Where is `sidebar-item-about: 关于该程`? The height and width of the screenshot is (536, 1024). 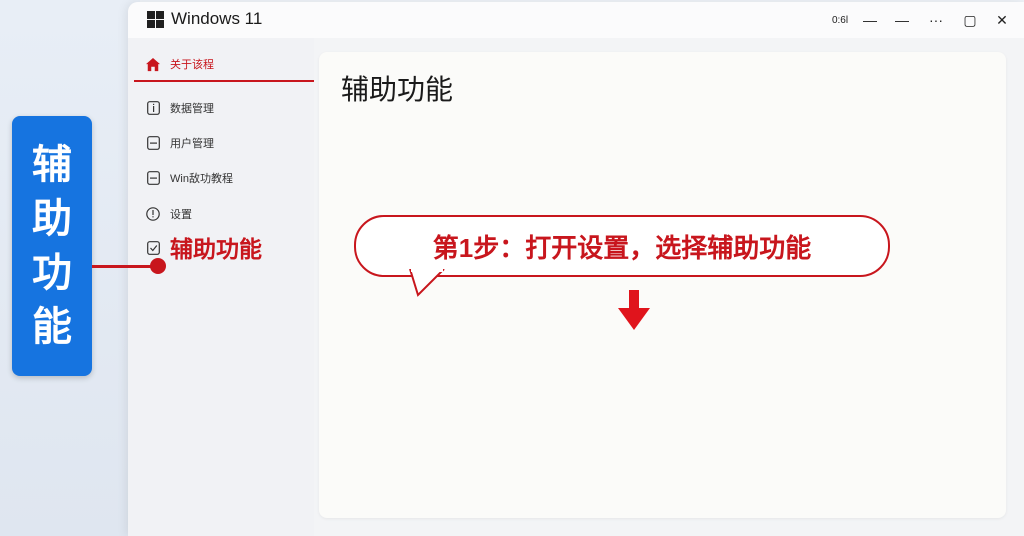 sidebar-item-about: 关于该程 is located at coordinates (224, 64).